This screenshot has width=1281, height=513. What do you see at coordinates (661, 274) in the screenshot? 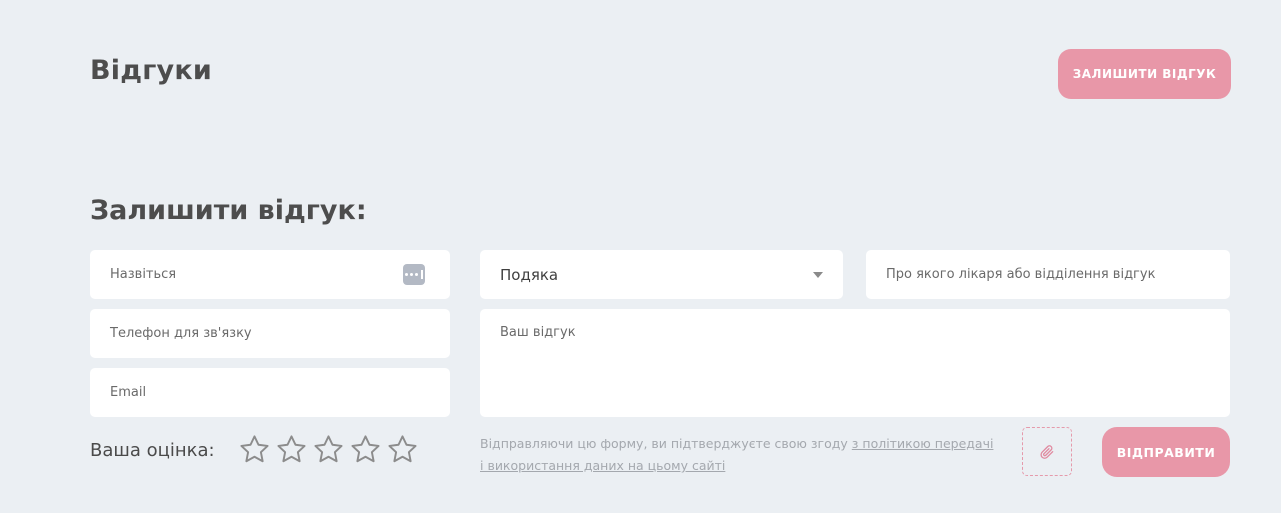
I see `review-type-select: Подяка` at bounding box center [661, 274].